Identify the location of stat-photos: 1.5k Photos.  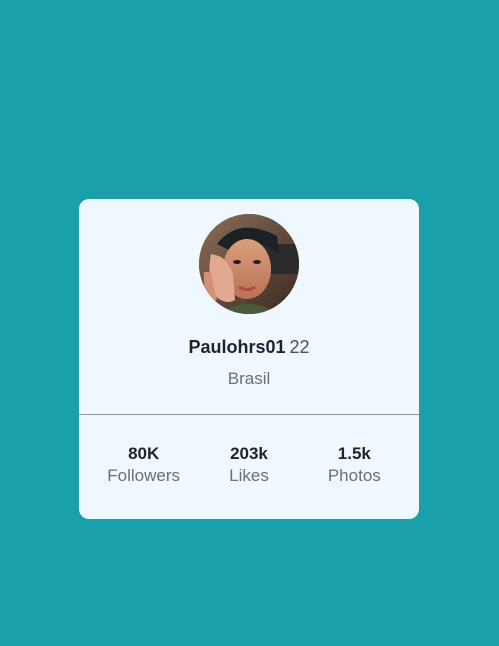
(354, 465).